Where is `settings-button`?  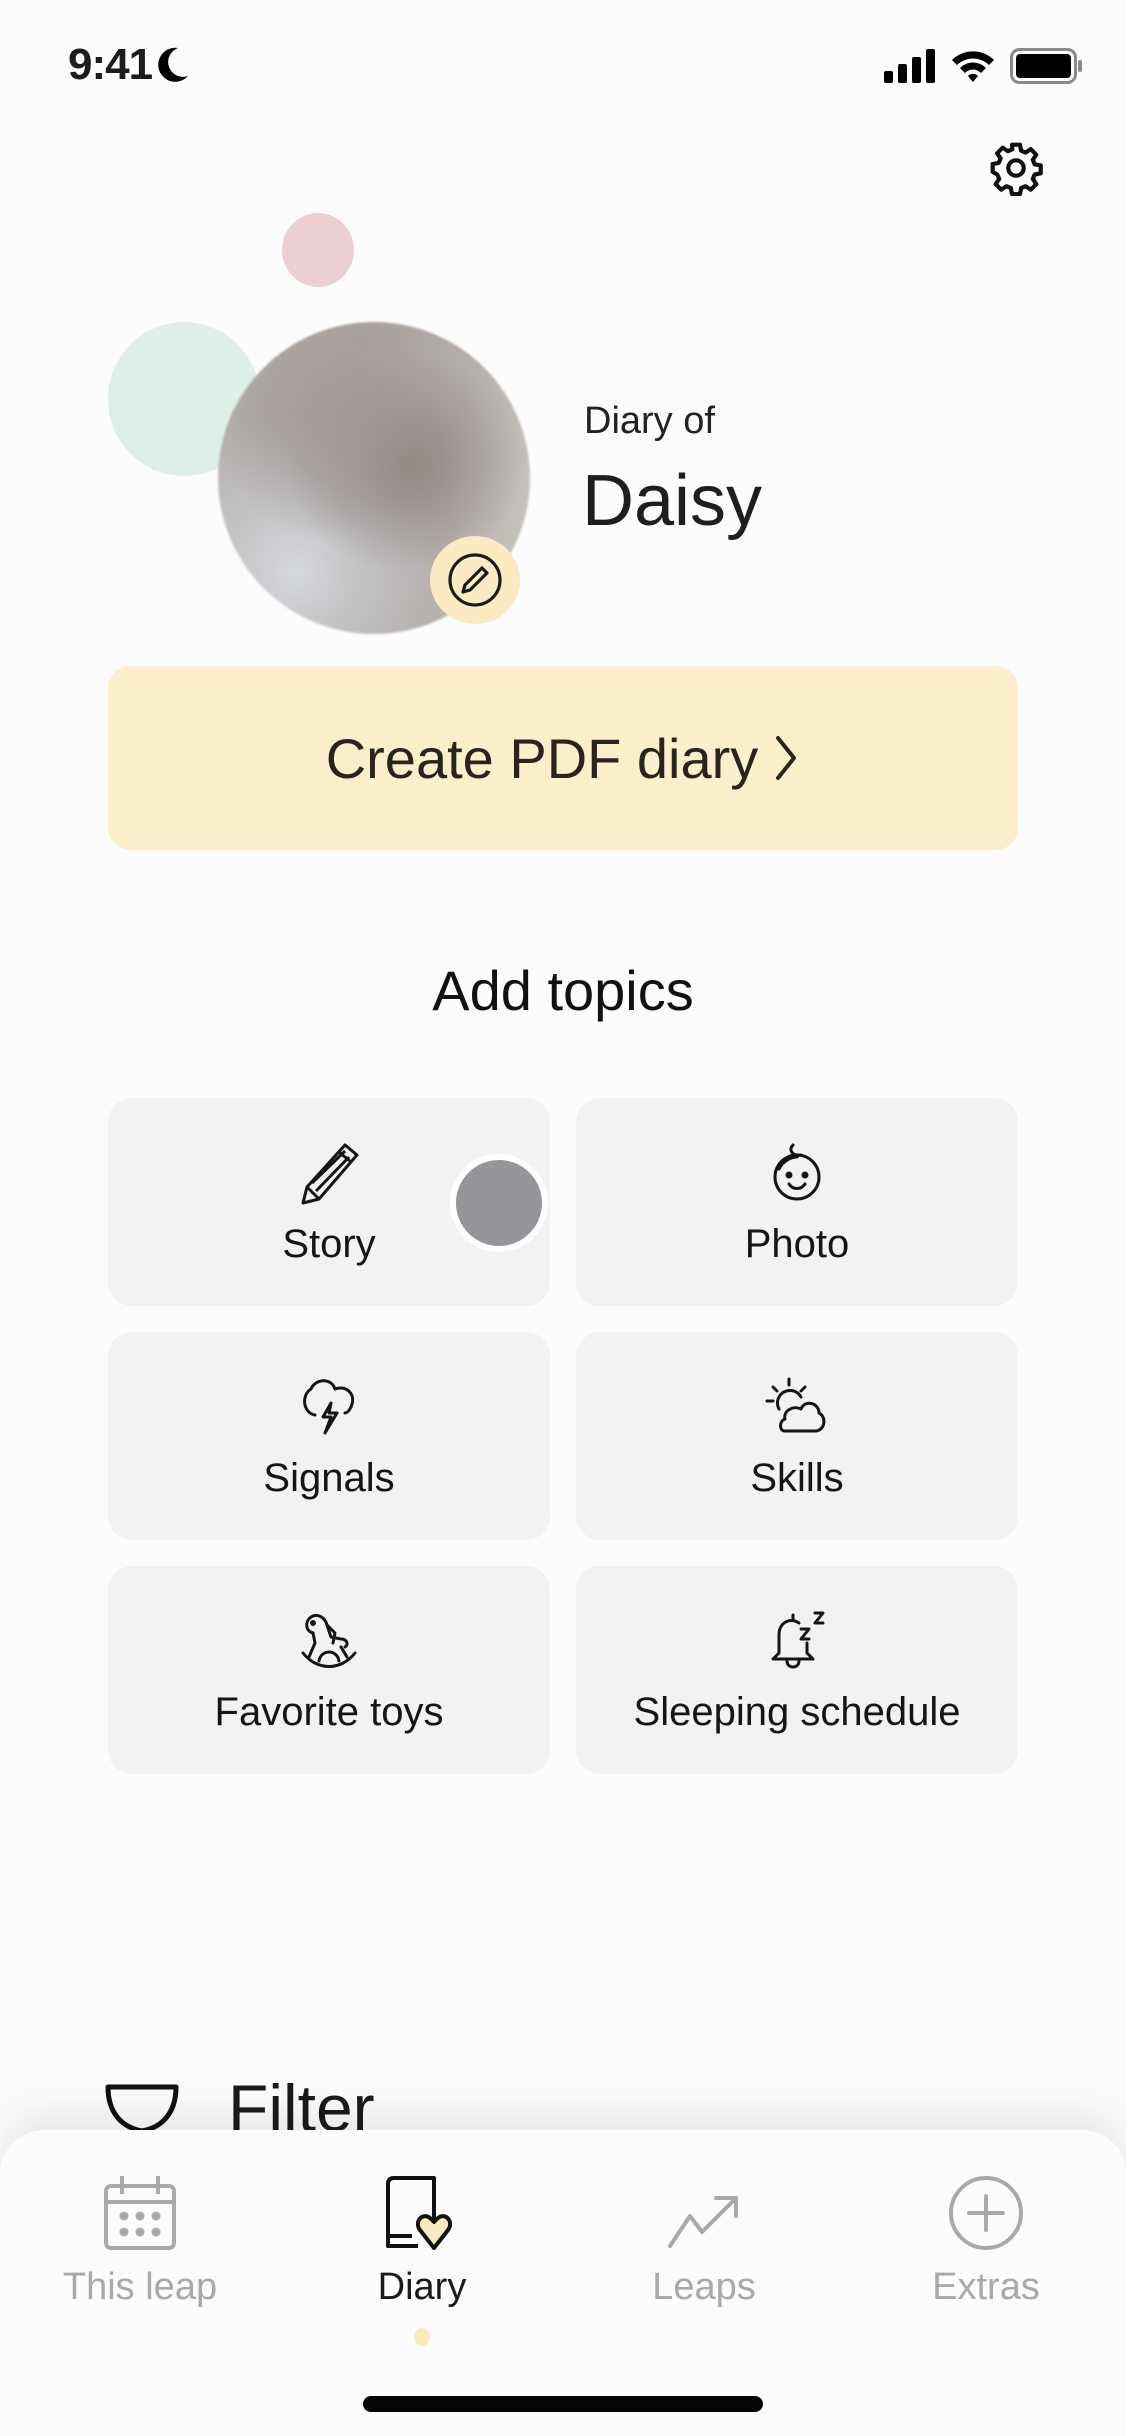 settings-button is located at coordinates (1016, 168).